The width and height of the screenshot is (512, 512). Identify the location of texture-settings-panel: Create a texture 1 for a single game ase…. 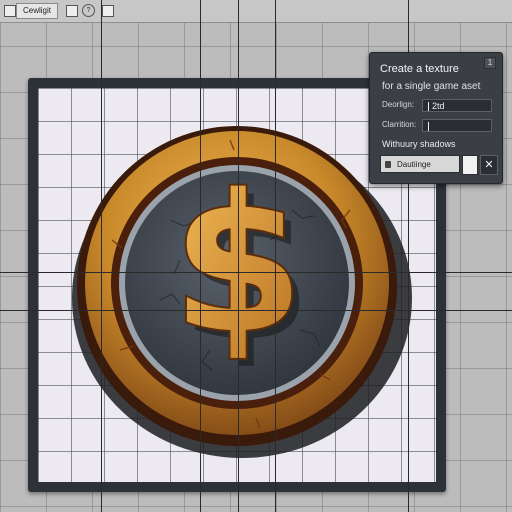
(436, 118).